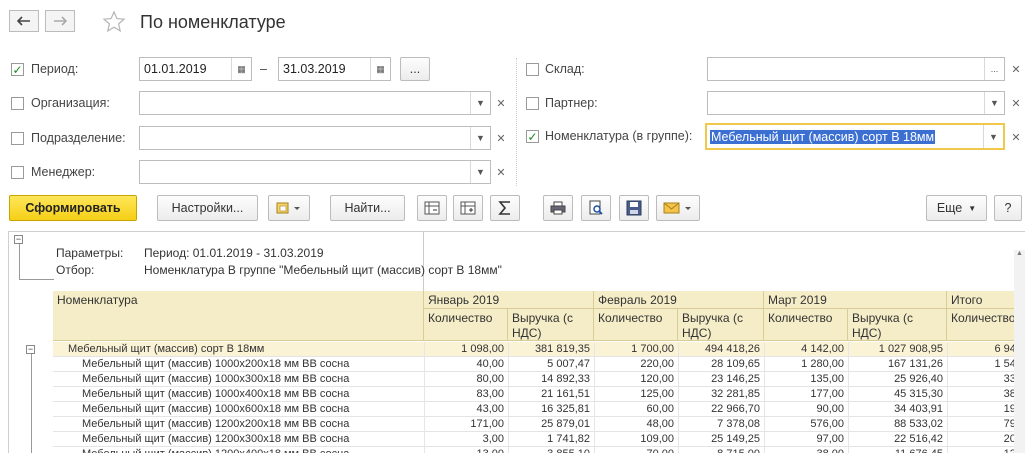 This screenshot has width=1025, height=453. What do you see at coordinates (657, 394) in the screenshot?
I see `row-qty: 125,00` at bounding box center [657, 394].